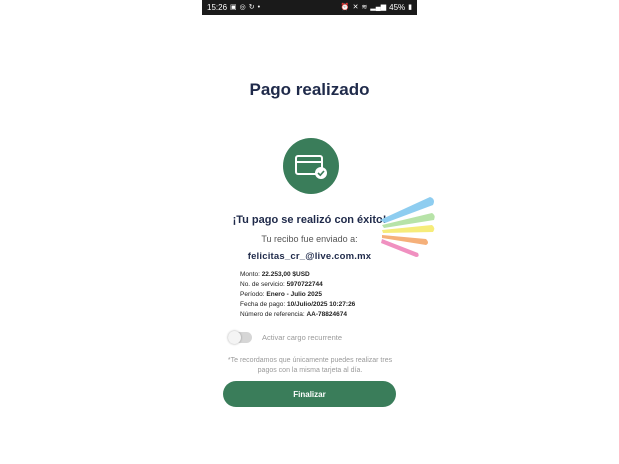 Image resolution: width=619 pixels, height=464 pixels. I want to click on image-icon: ▣, so click(233, 7).